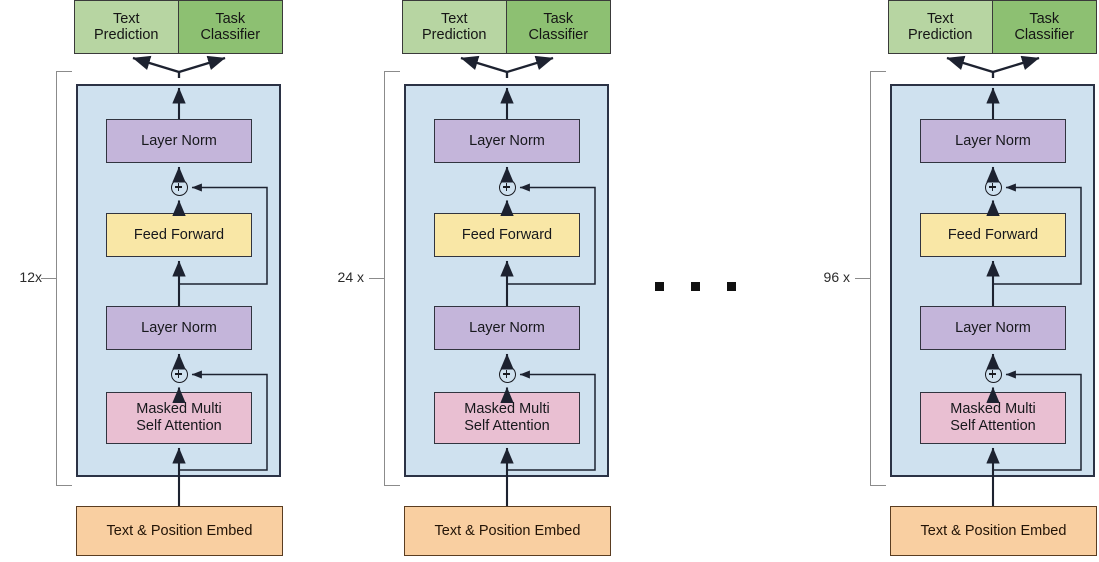 The height and width of the screenshot is (562, 1099). Describe the element at coordinates (30, 277) in the screenshot. I see `repeat-count-label: 12x` at that location.